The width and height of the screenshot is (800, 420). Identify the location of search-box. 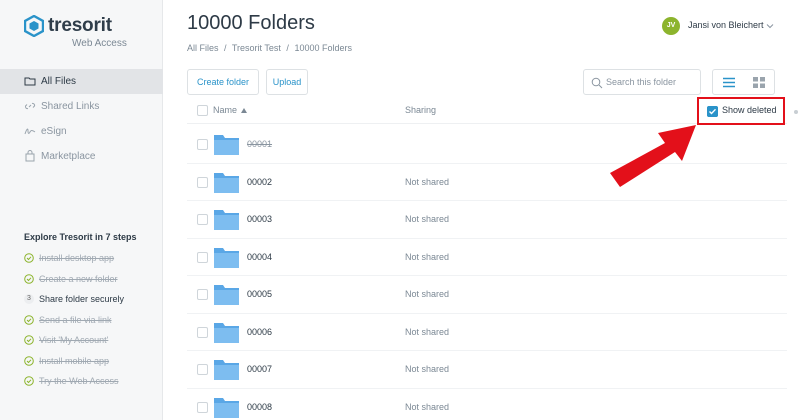
(642, 82).